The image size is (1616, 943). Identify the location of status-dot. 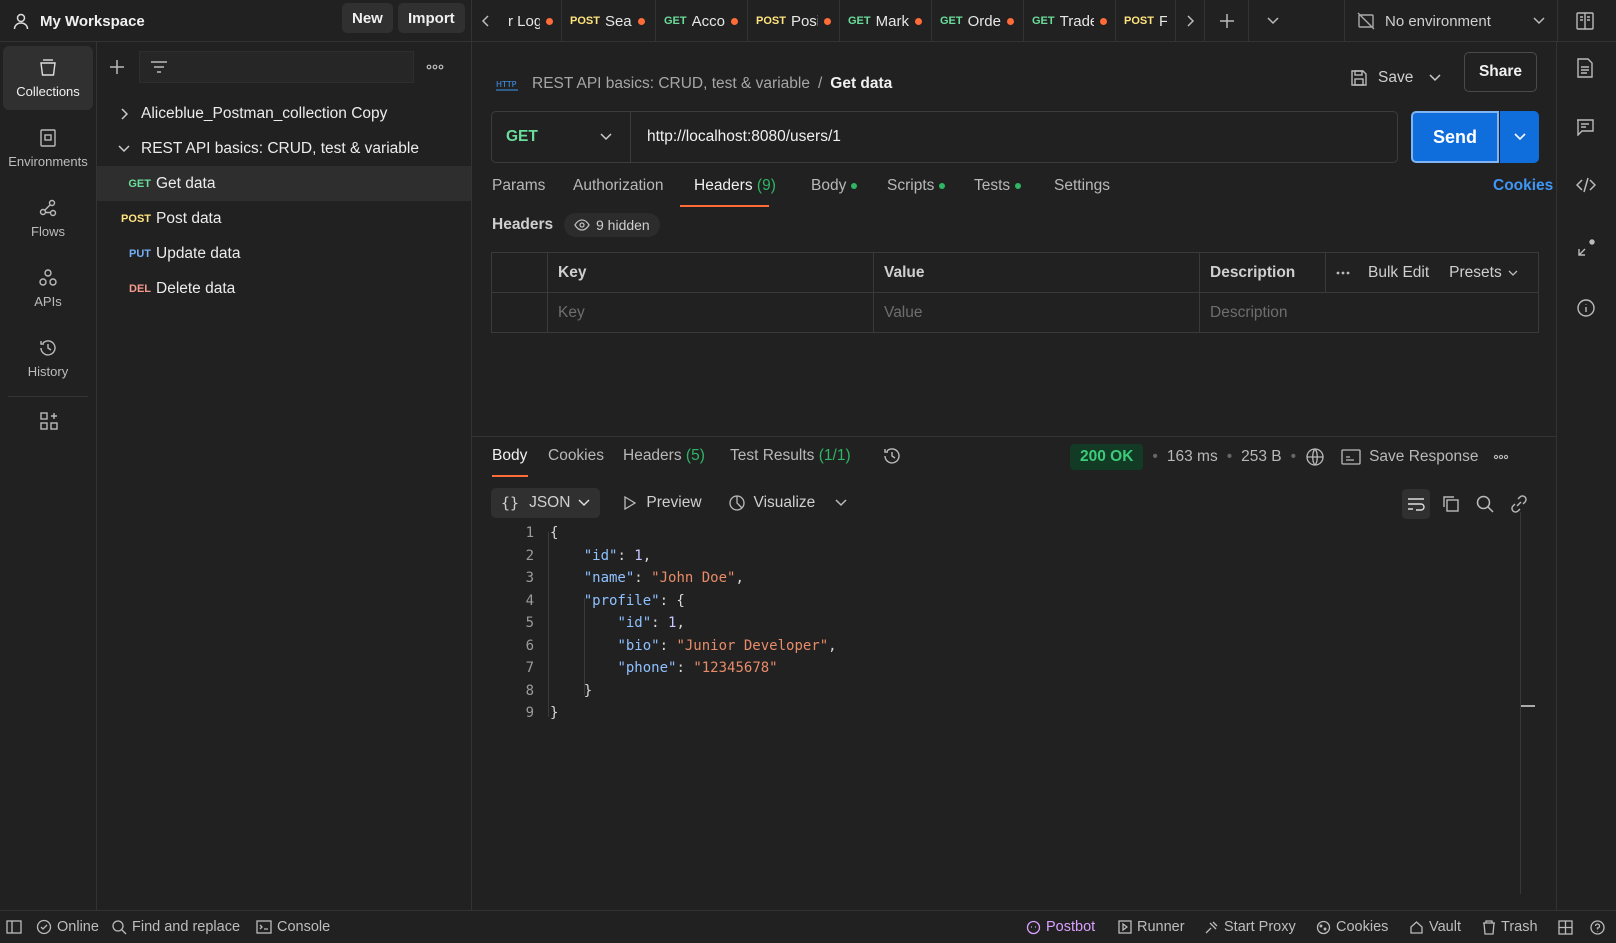
(1018, 185).